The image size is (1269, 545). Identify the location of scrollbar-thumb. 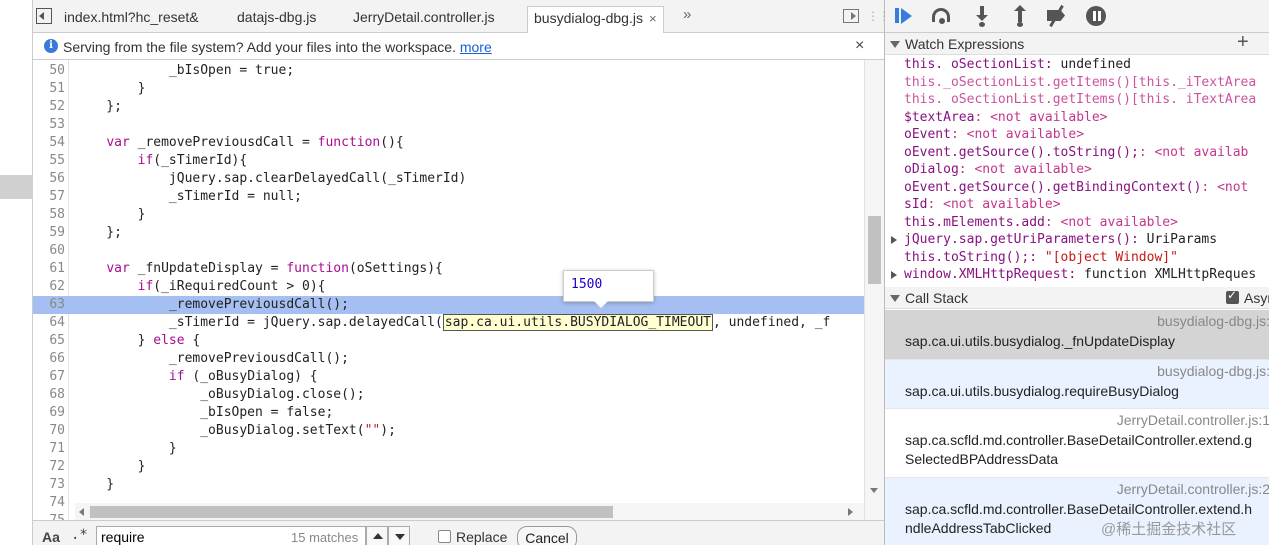
(351, 512).